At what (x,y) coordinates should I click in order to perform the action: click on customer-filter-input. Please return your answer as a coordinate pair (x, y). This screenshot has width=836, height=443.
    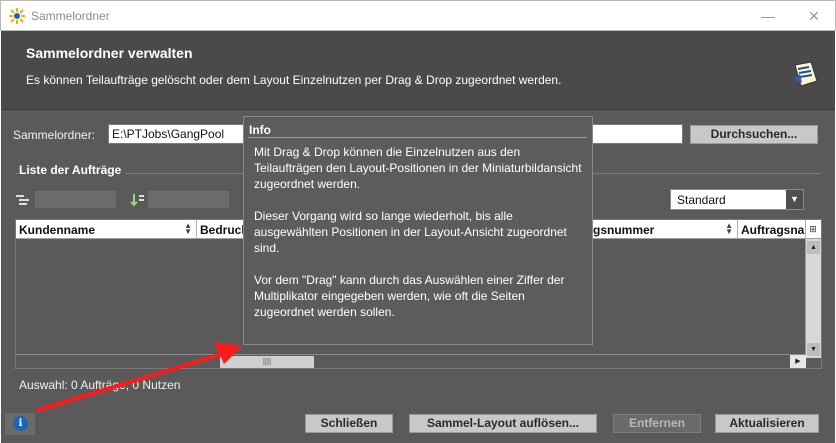
    Looking at the image, I should click on (75, 199).